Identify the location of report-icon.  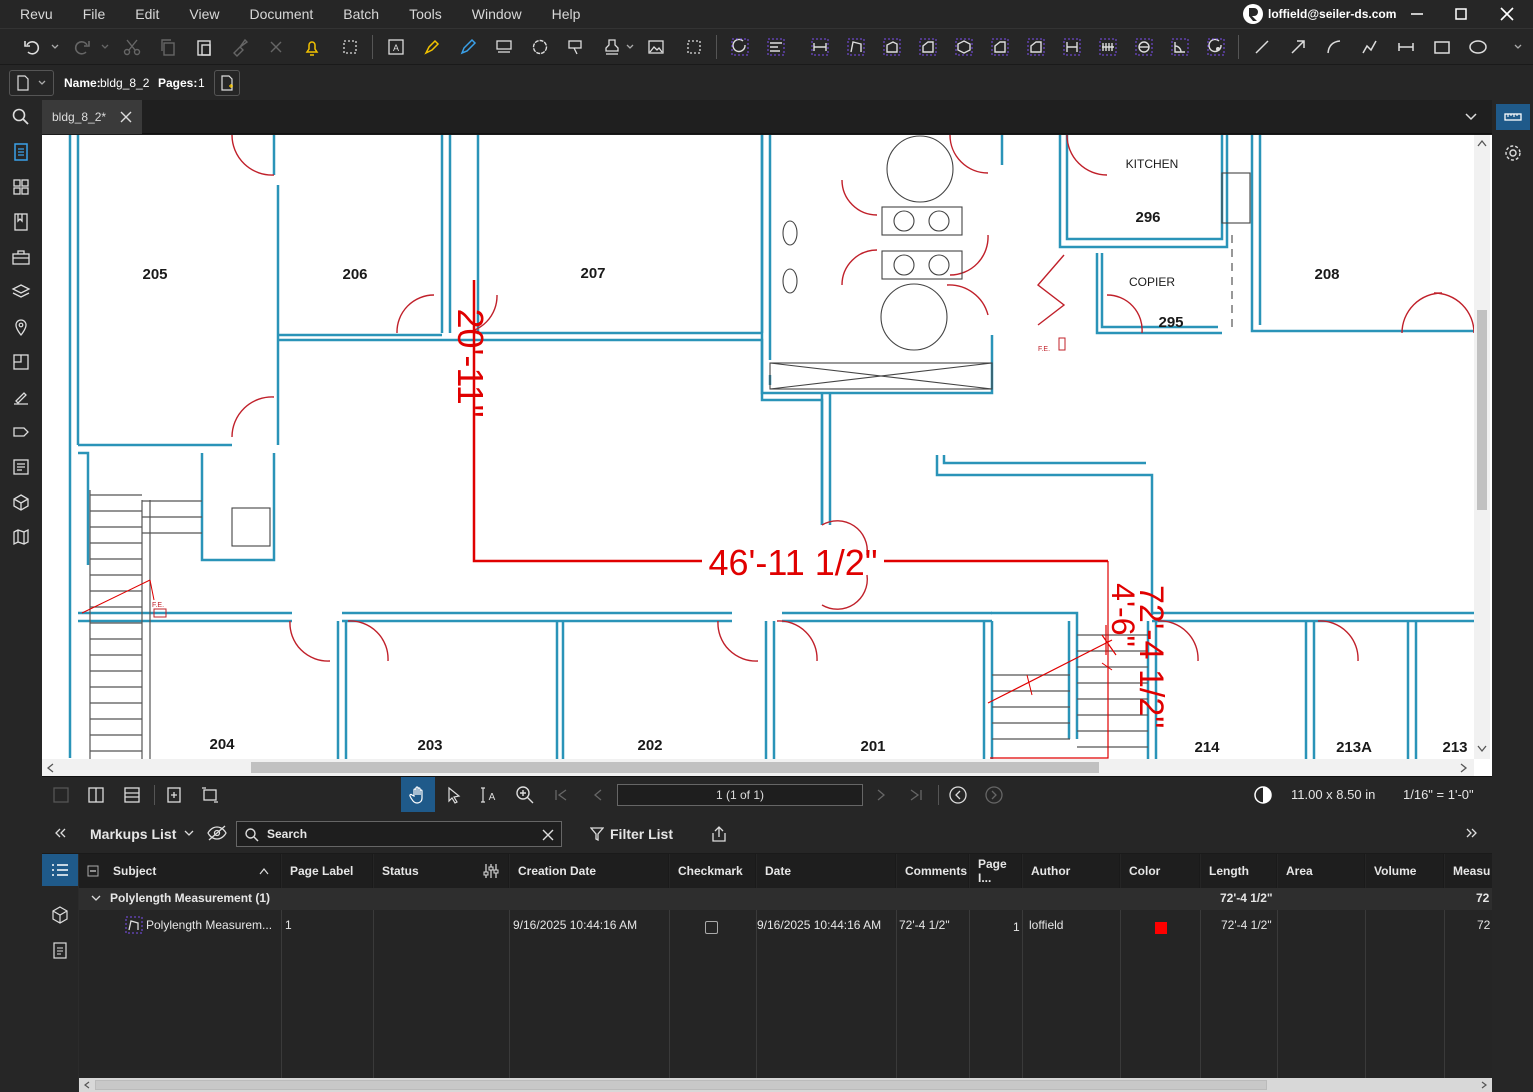
(60, 950).